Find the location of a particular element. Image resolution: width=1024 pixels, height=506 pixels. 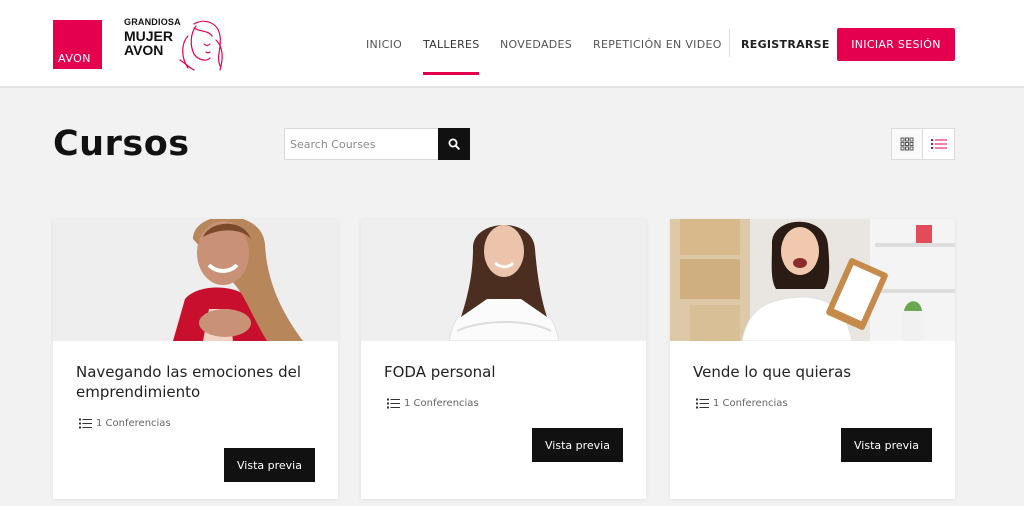

search-courses-input is located at coordinates (361, 144).